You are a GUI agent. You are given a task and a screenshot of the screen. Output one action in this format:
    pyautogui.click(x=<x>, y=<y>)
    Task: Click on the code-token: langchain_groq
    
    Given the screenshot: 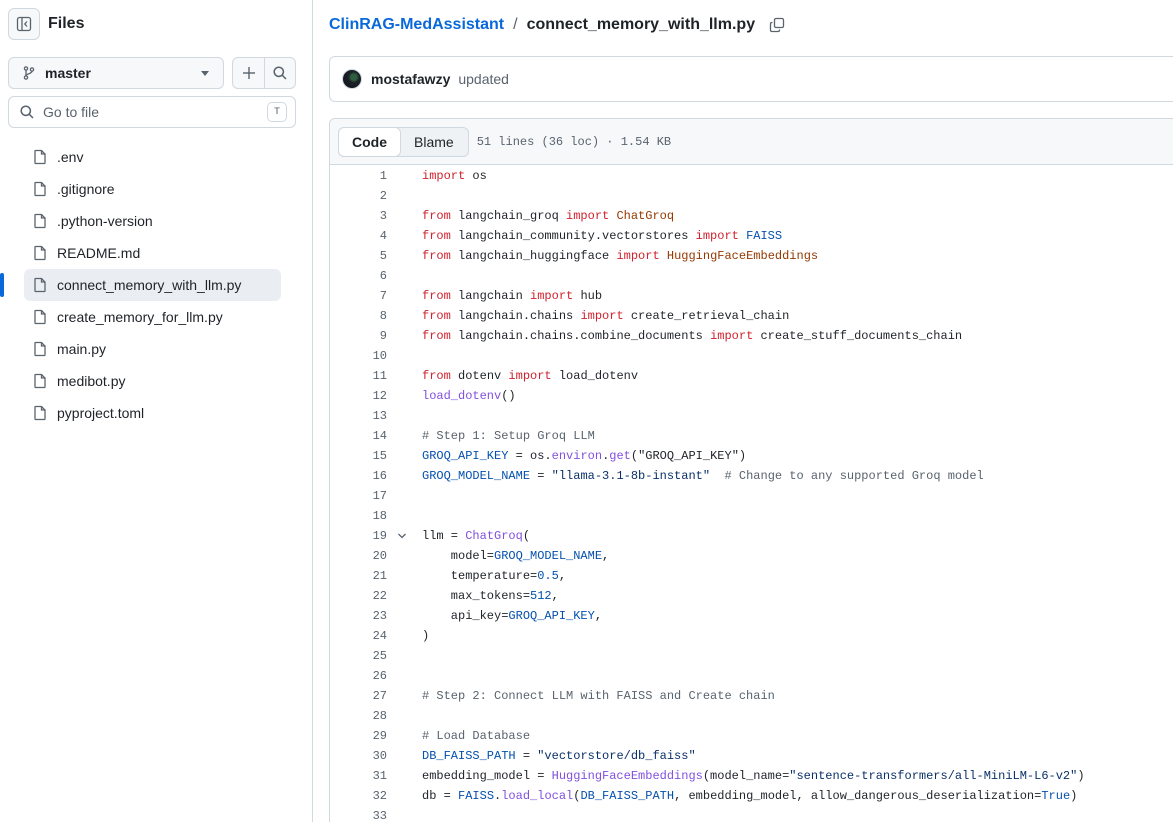 What is the action you would take?
    pyautogui.click(x=508, y=216)
    